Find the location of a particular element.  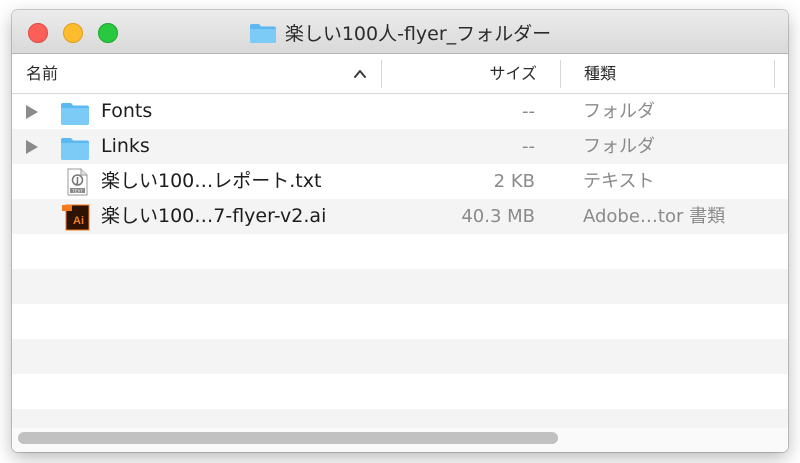

file-size: 40.3 MB is located at coordinates (498, 216).